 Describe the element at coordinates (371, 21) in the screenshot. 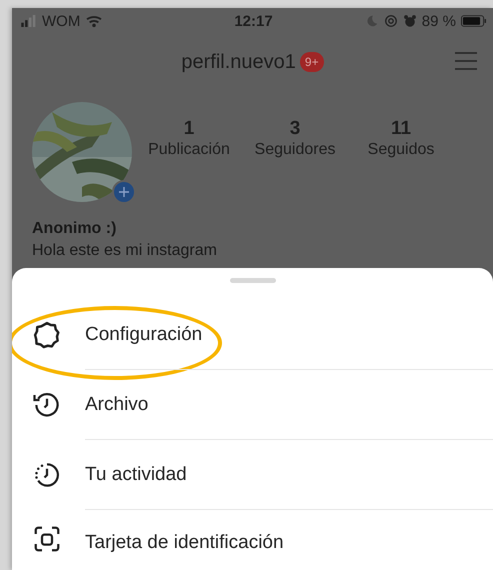

I see `moon-icon` at that location.